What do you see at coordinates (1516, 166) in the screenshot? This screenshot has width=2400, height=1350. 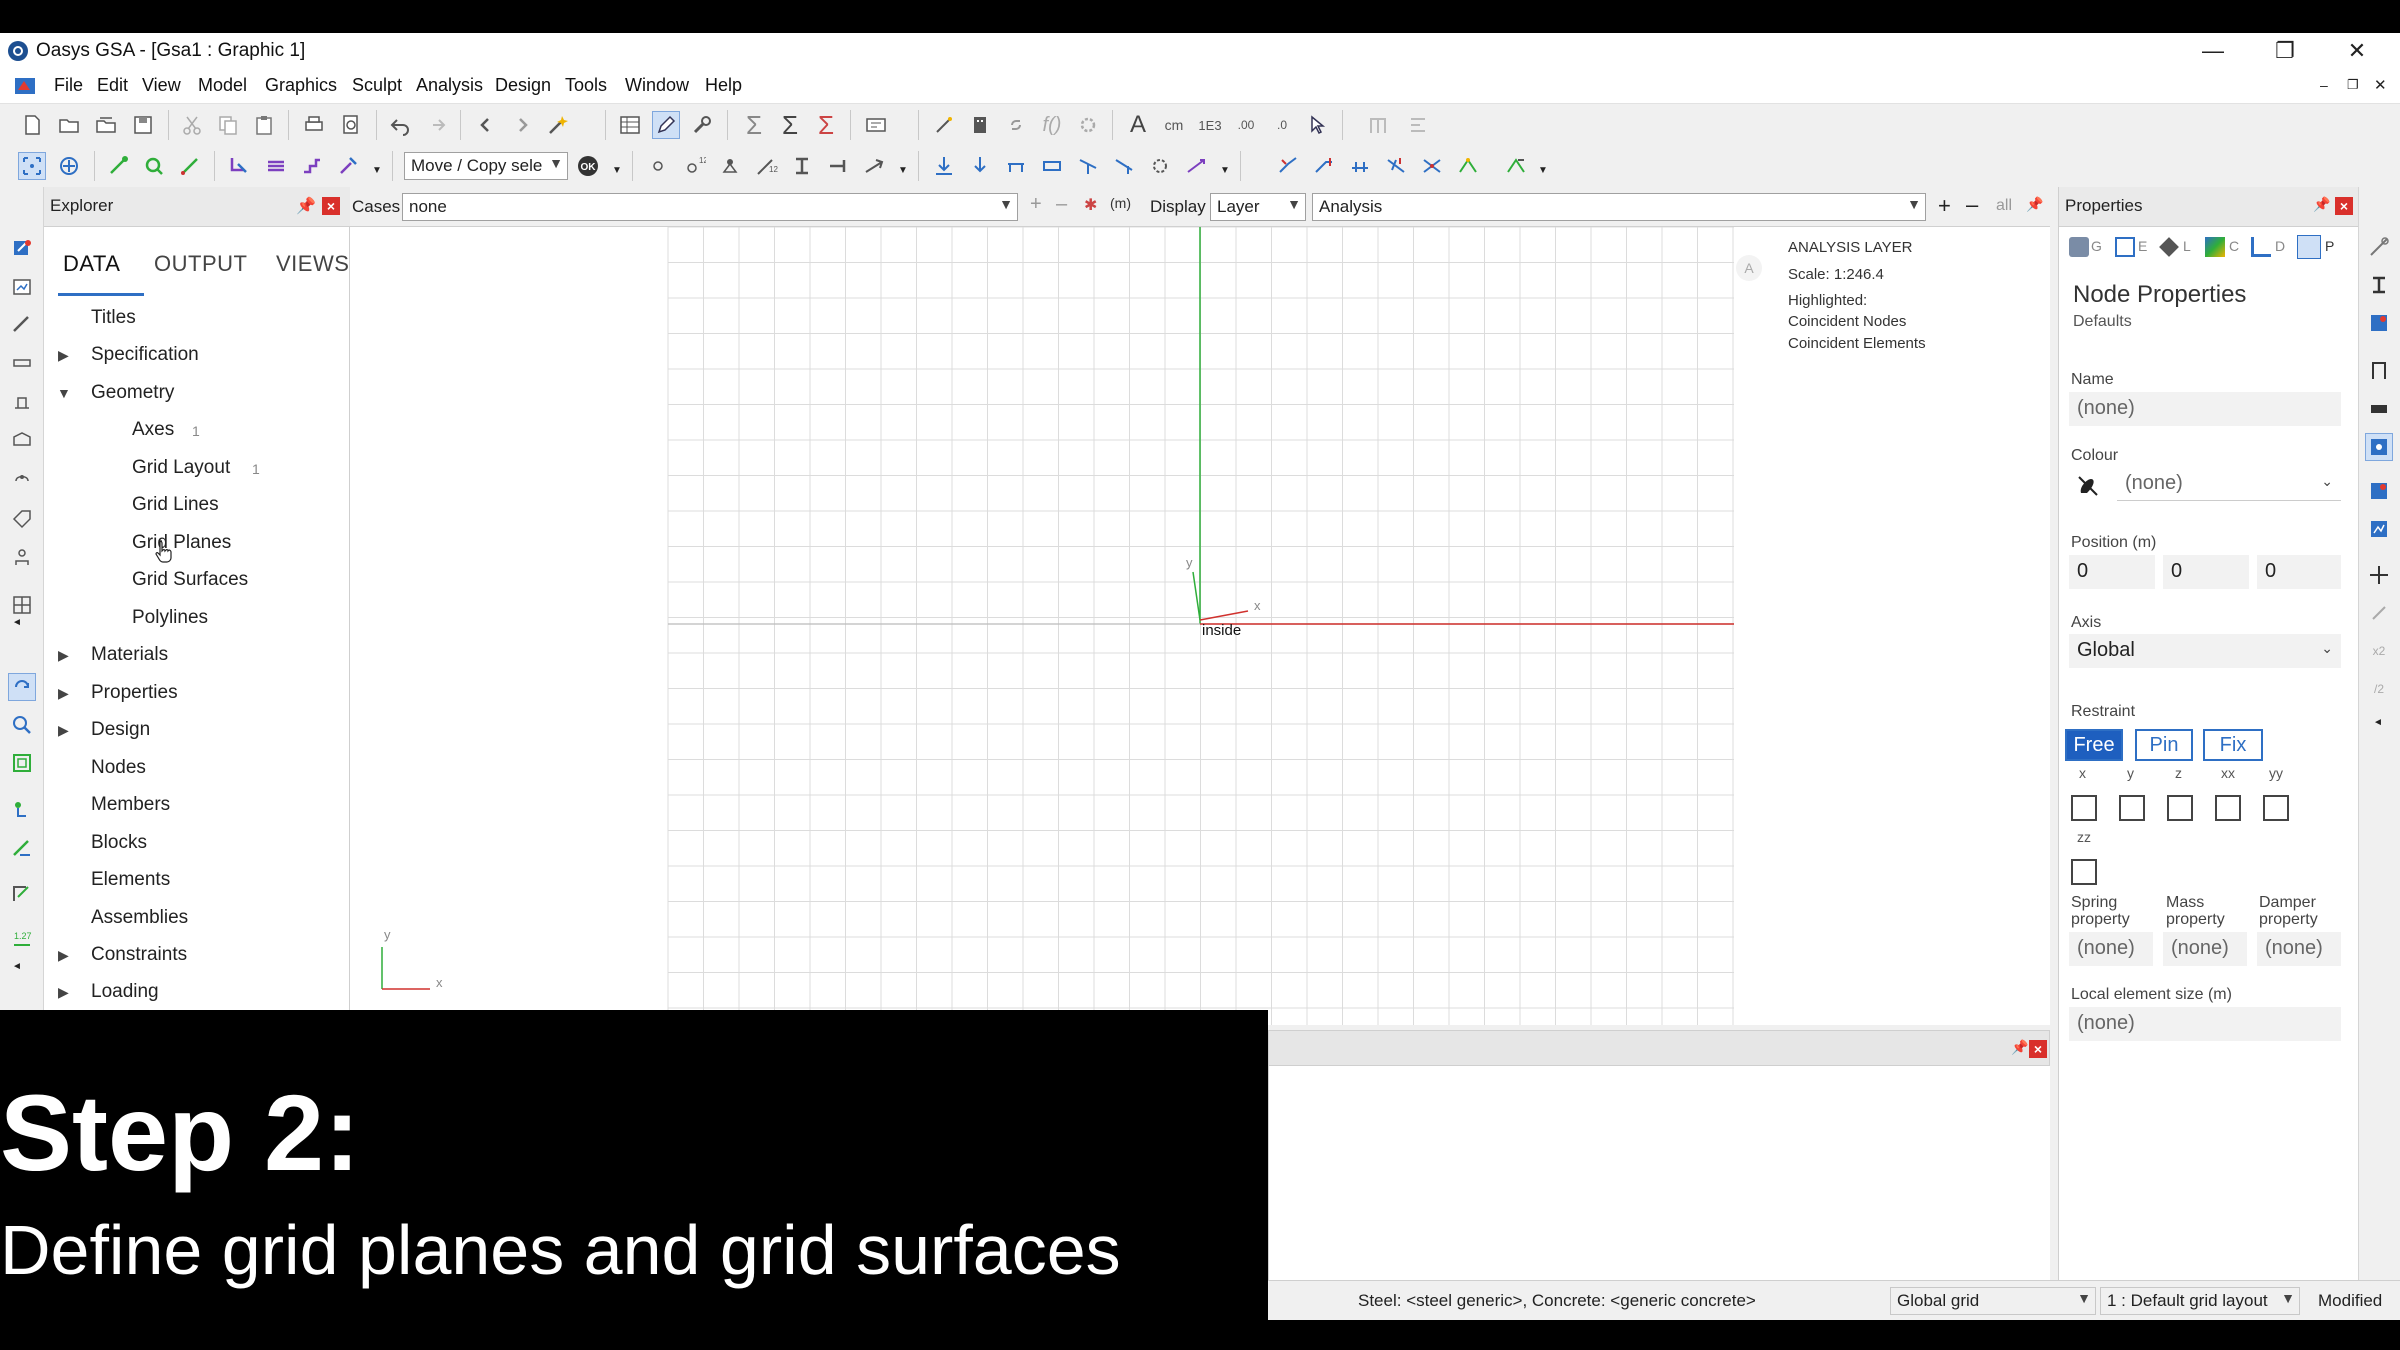 I see `result-settings-icon` at bounding box center [1516, 166].